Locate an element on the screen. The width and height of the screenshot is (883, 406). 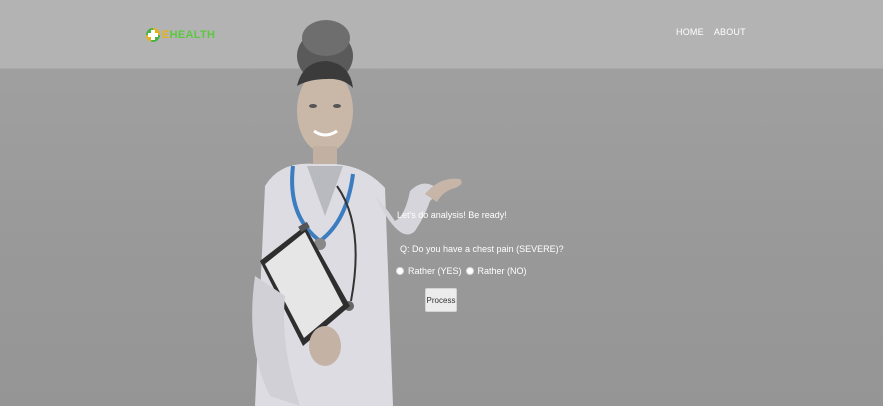
brand-name: EHEALTH is located at coordinates (189, 35).